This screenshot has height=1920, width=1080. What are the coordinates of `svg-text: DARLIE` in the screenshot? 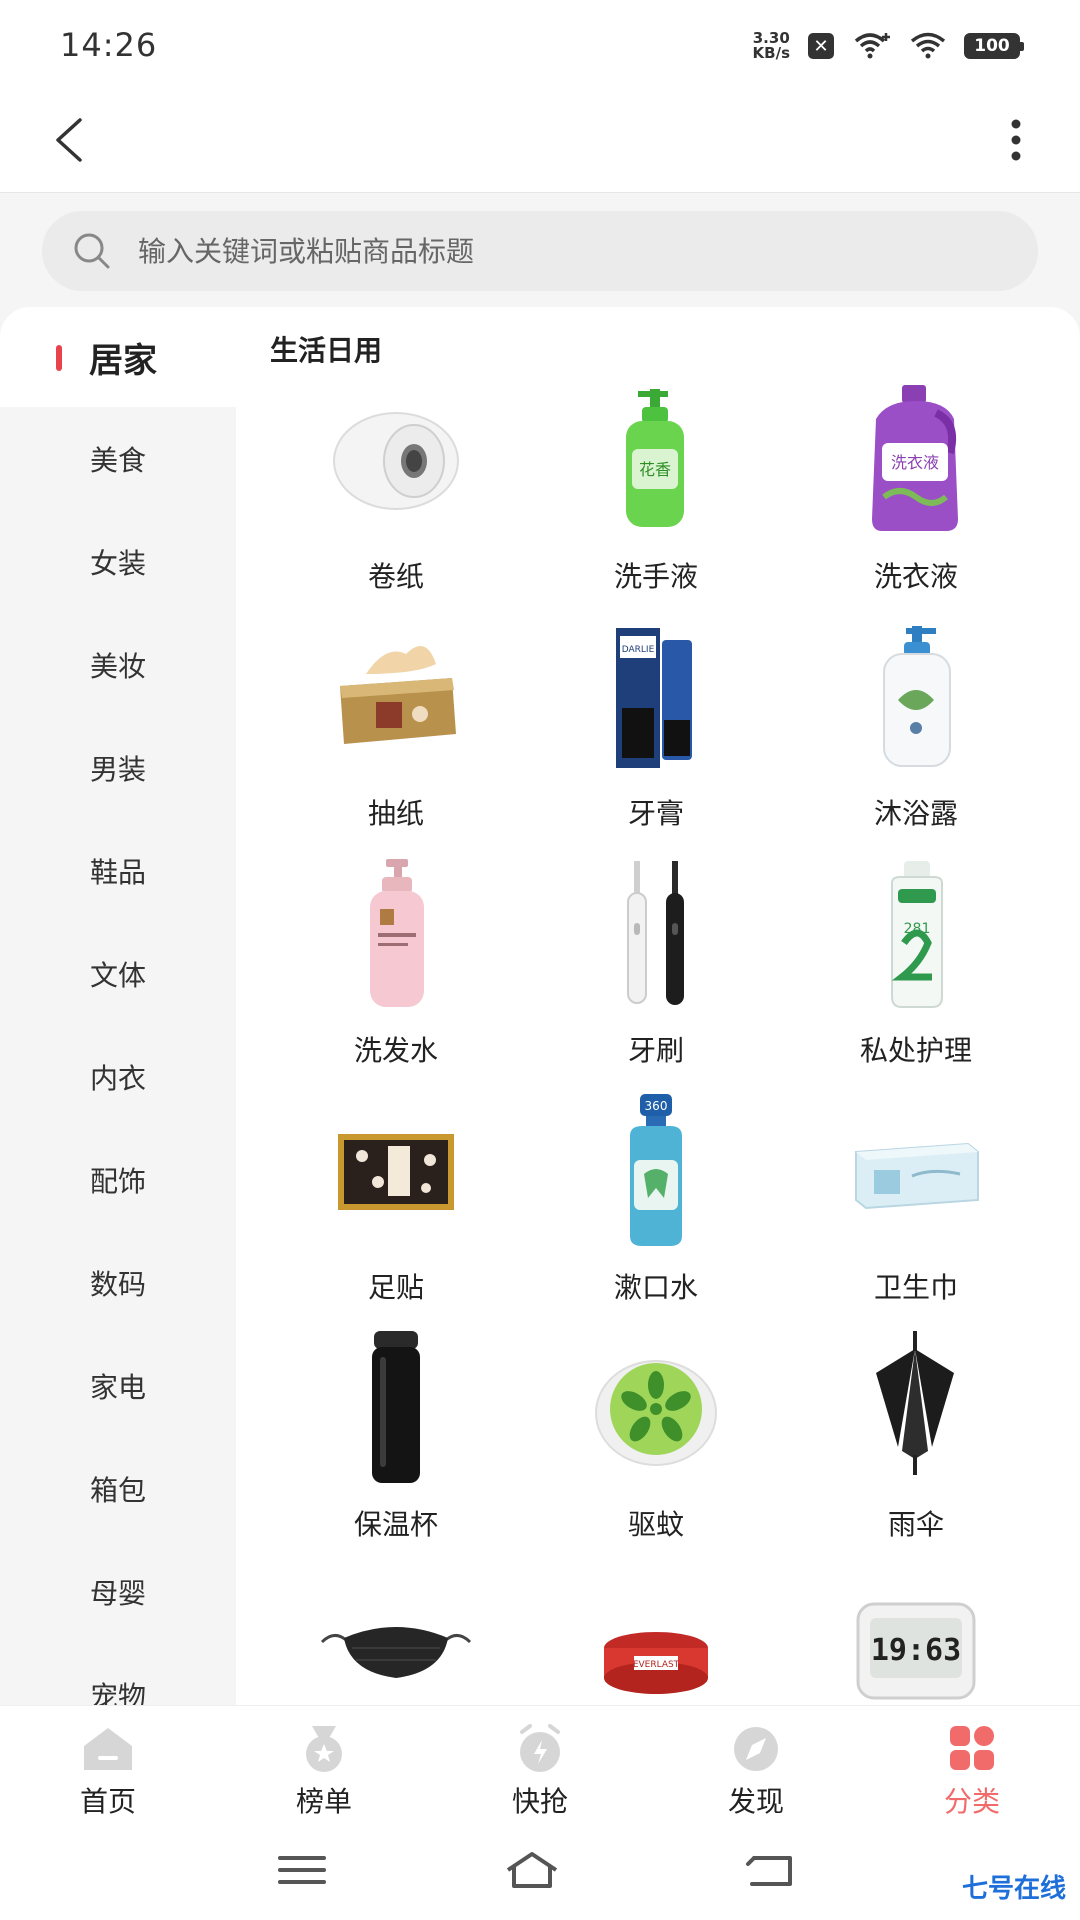 It's located at (638, 650).